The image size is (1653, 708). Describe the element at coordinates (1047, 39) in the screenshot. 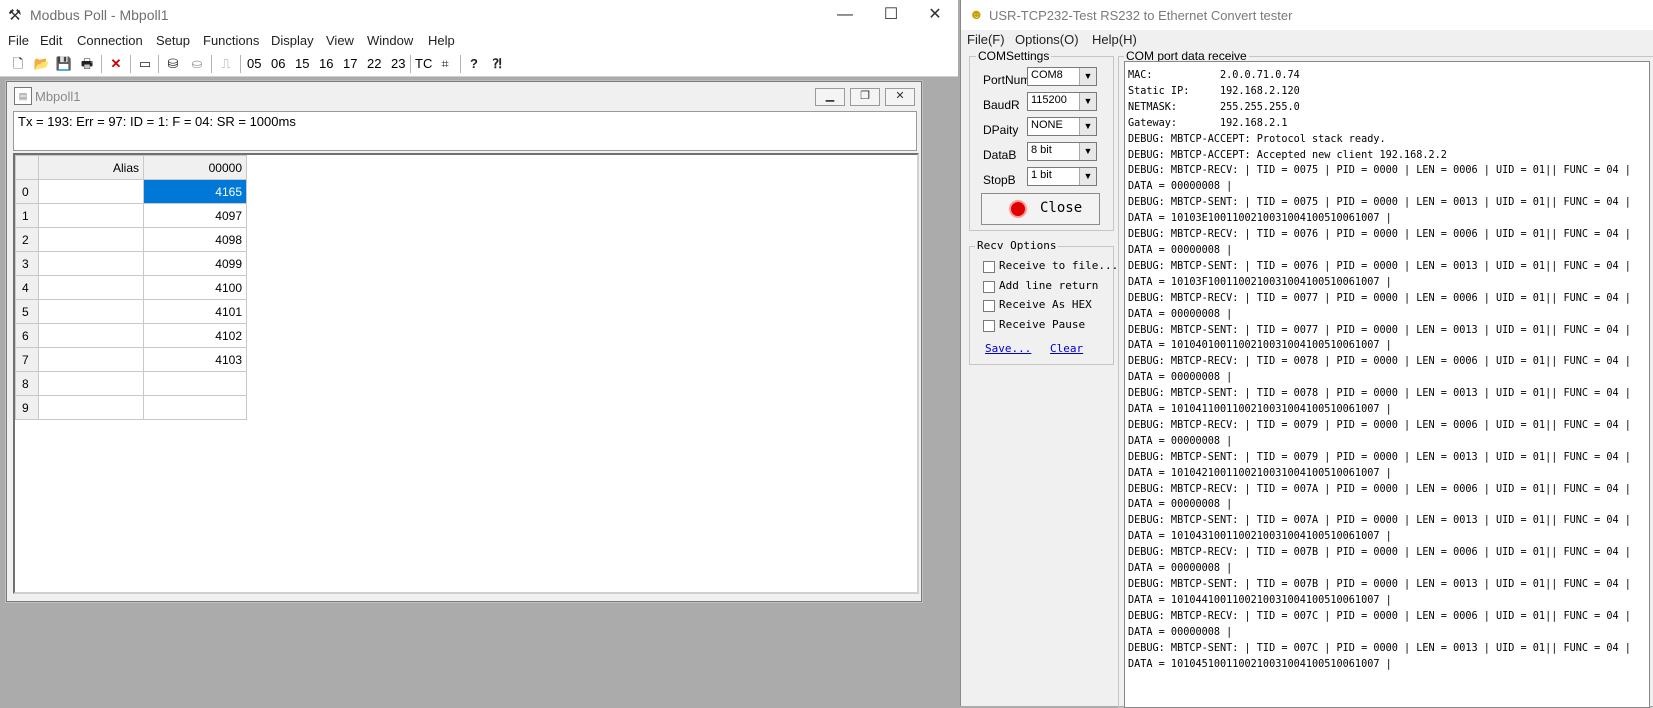

I see `menu-options: Options(O)` at that location.